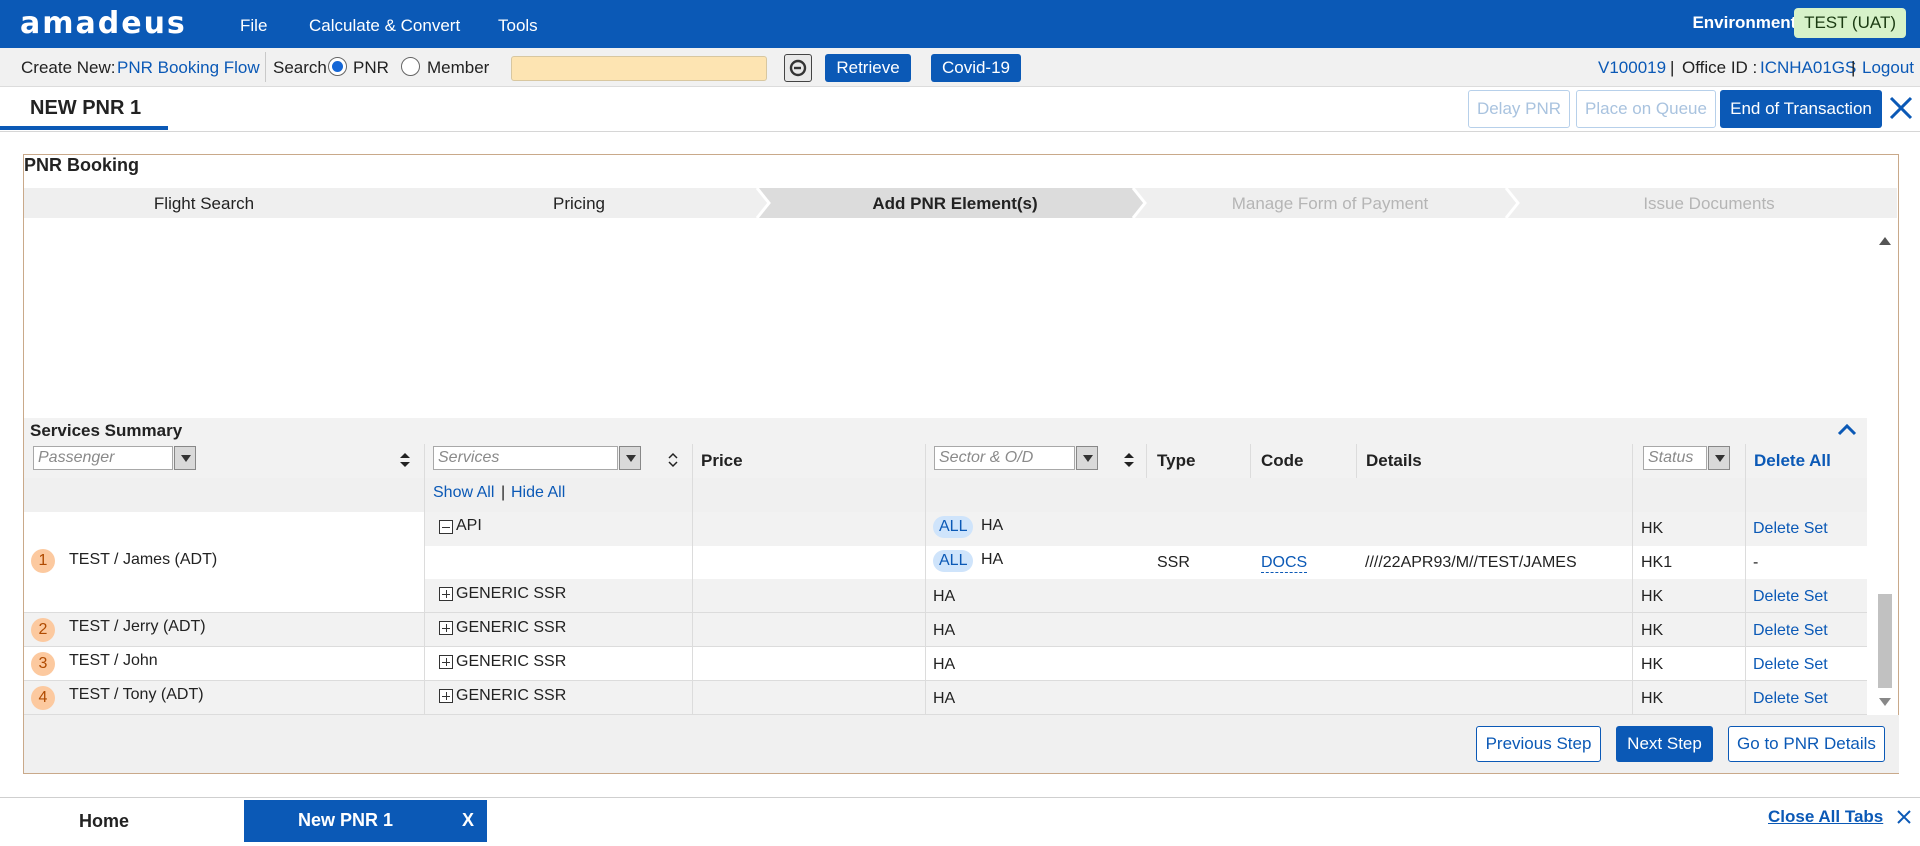 The width and height of the screenshot is (1920, 846). What do you see at coordinates (945, 495) in the screenshot?
I see `show-hide-row` at bounding box center [945, 495].